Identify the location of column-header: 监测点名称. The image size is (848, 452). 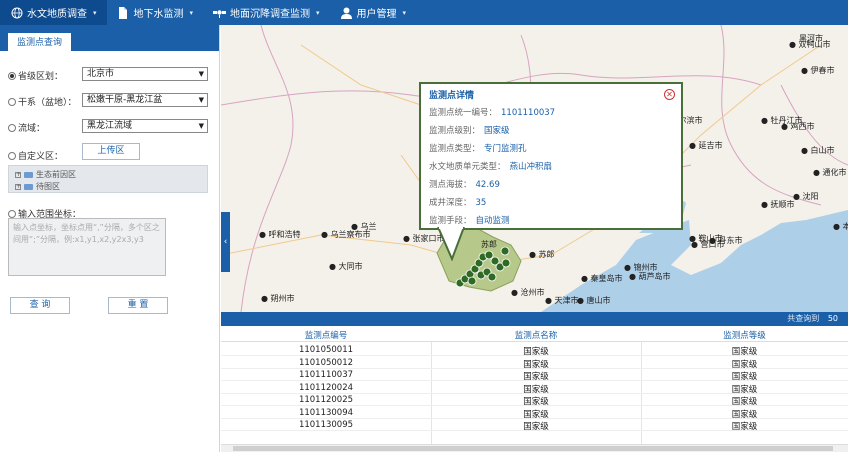
(536, 335).